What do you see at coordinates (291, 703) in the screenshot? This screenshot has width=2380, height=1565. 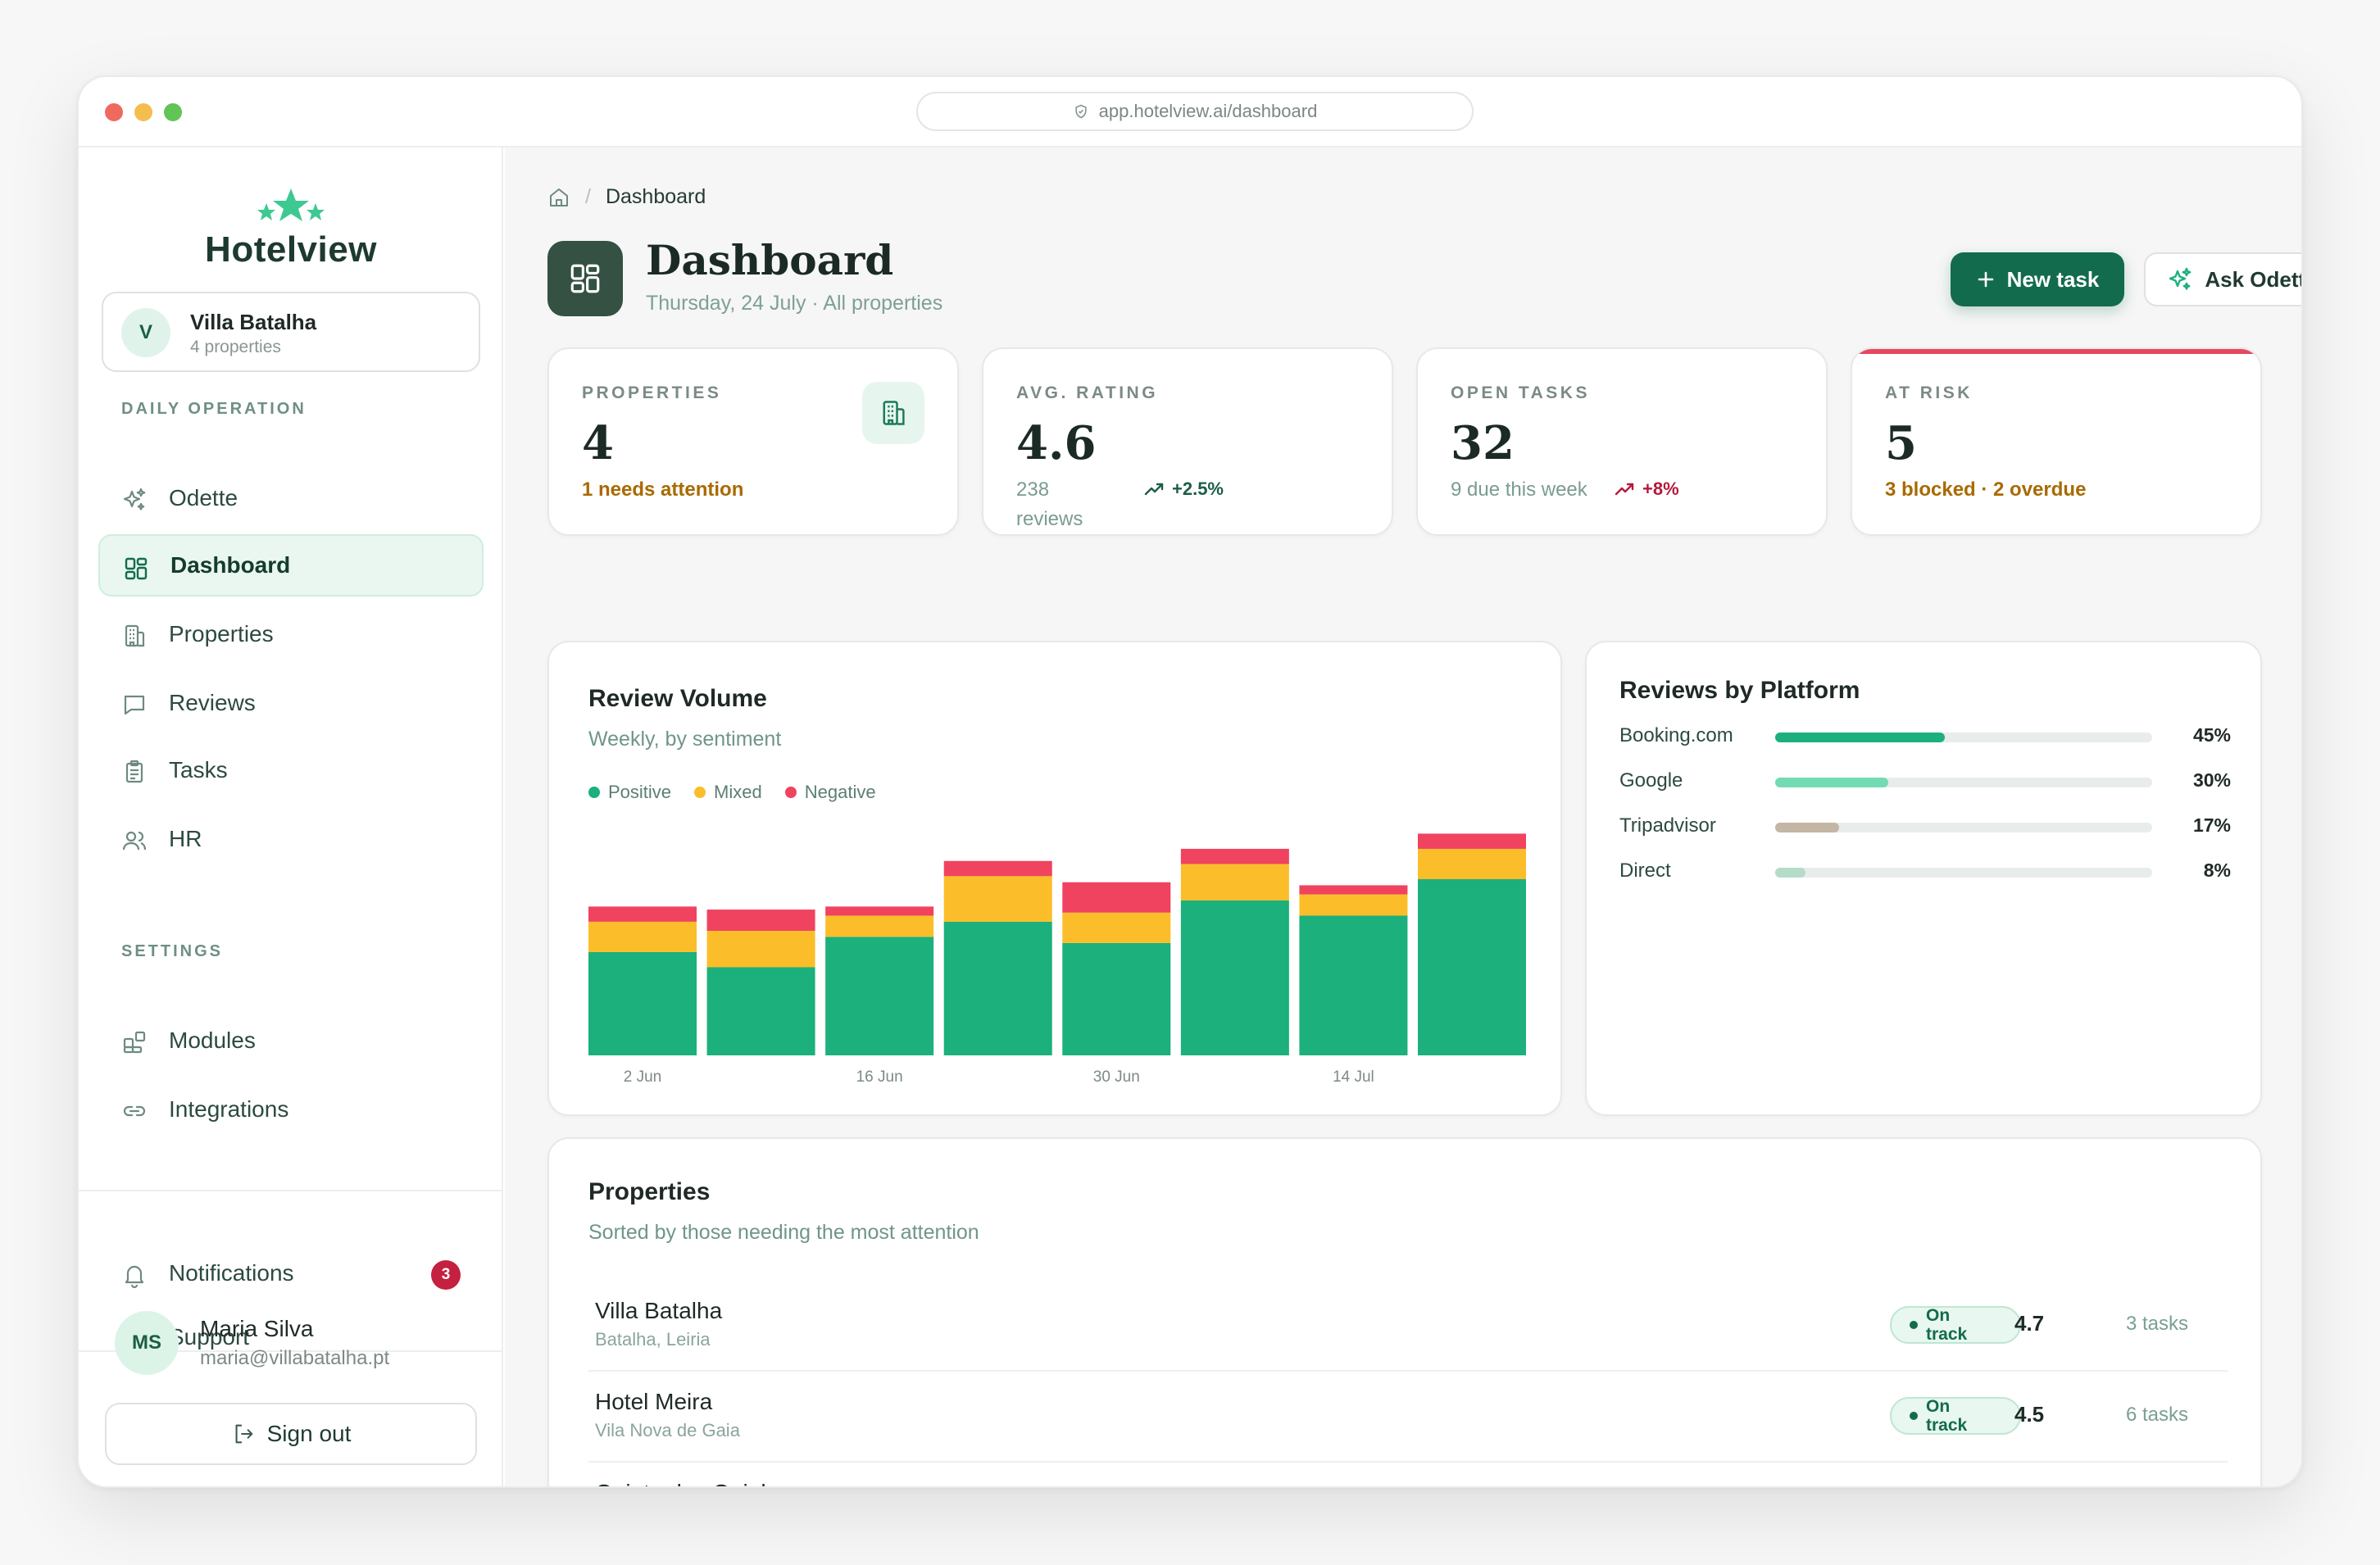 I see `sidebar-item-reviews: Reviews` at bounding box center [291, 703].